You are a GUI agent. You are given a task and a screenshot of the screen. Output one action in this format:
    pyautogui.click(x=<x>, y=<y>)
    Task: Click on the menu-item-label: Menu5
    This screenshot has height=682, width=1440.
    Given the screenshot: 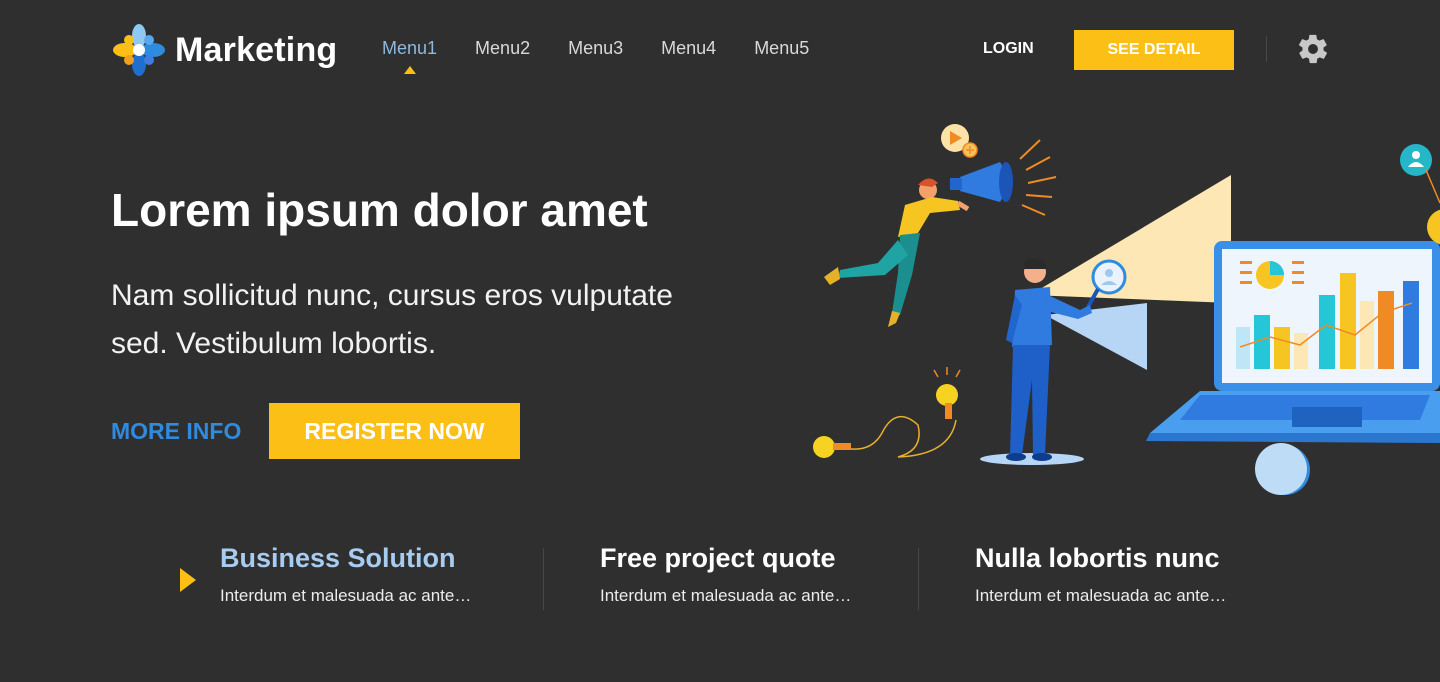 What is the action you would take?
    pyautogui.click(x=782, y=48)
    